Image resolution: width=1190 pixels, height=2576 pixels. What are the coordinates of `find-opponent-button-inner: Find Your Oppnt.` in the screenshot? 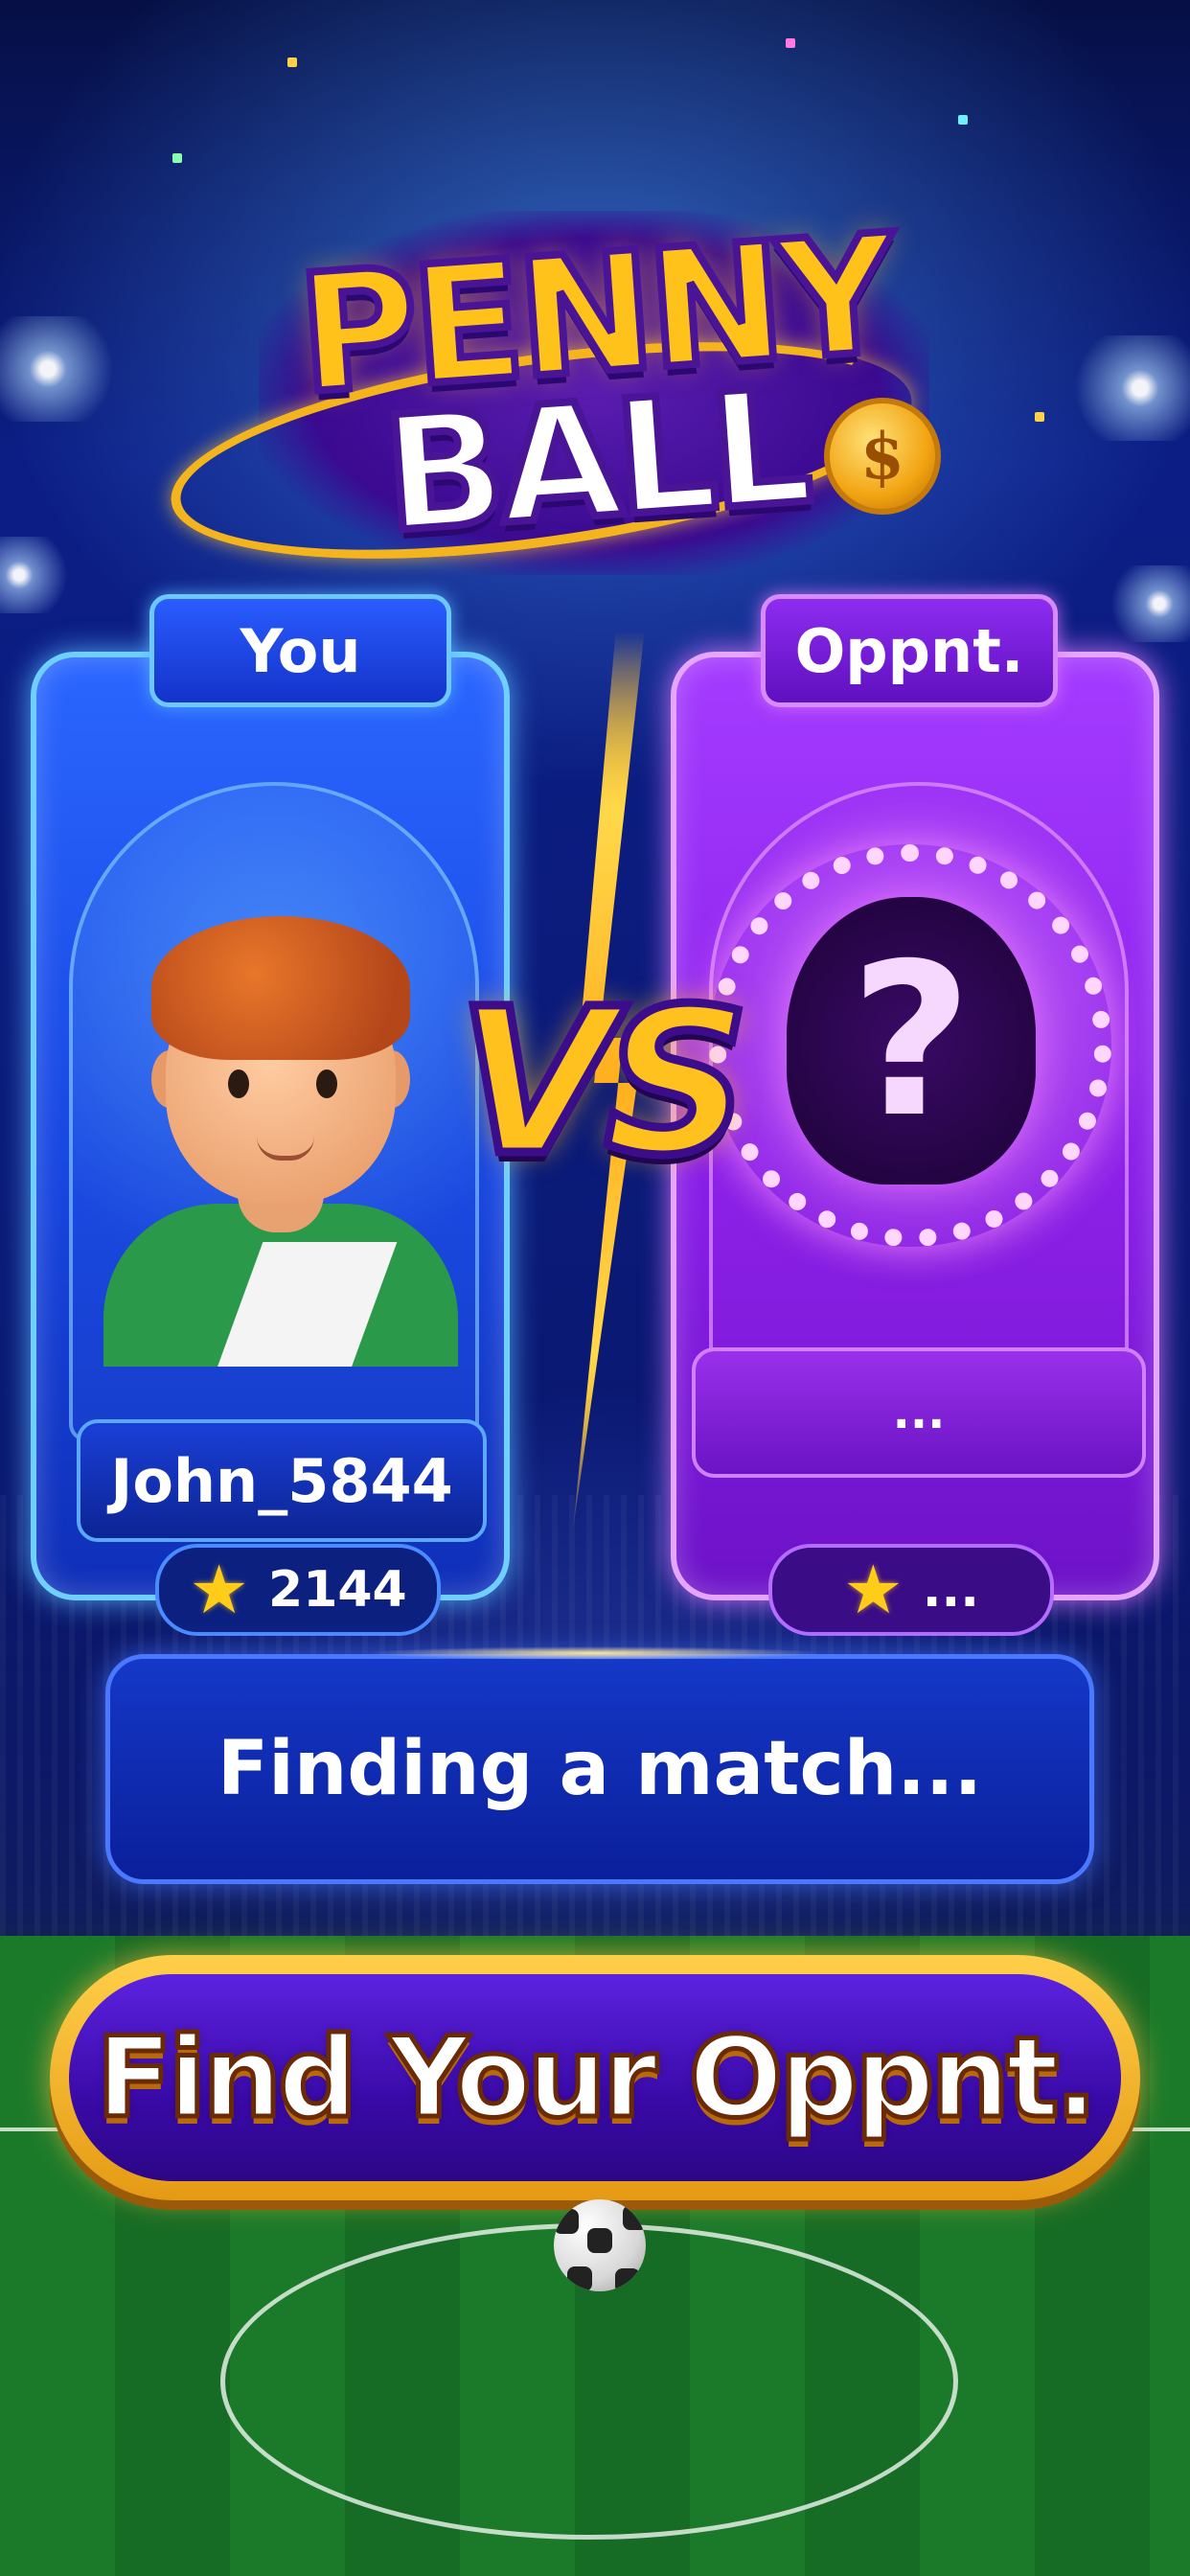 It's located at (595, 2077).